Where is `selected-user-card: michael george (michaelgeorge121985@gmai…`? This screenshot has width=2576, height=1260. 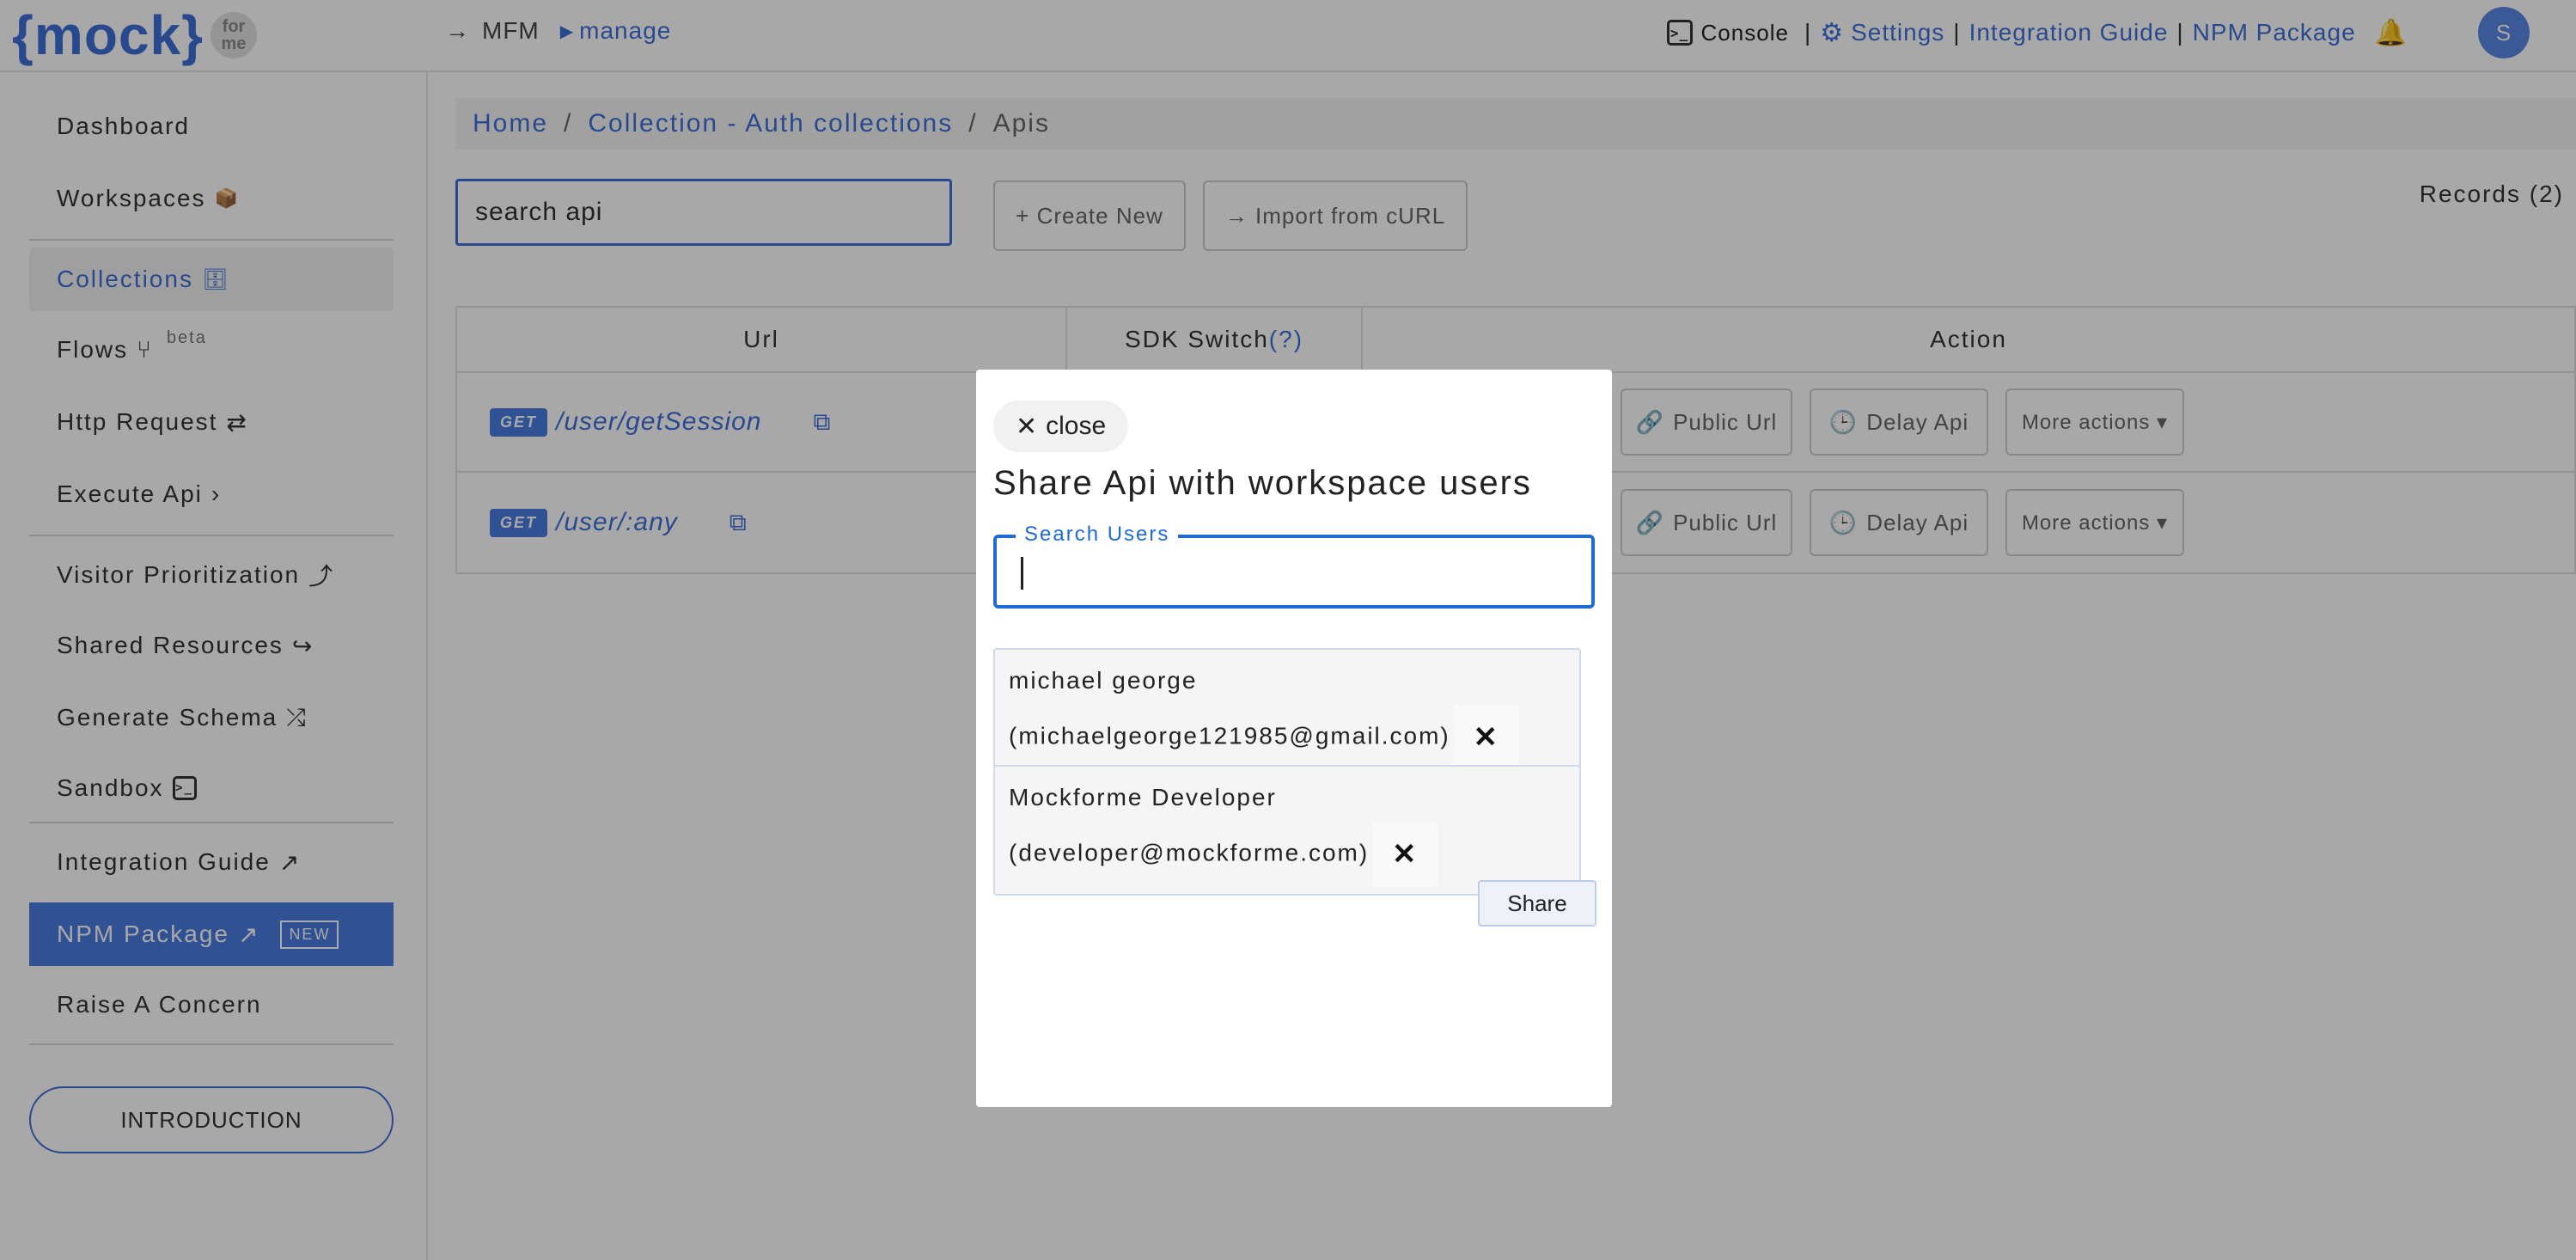 selected-user-card: michael george (michaelgeorge121985@gmai… is located at coordinates (1287, 714).